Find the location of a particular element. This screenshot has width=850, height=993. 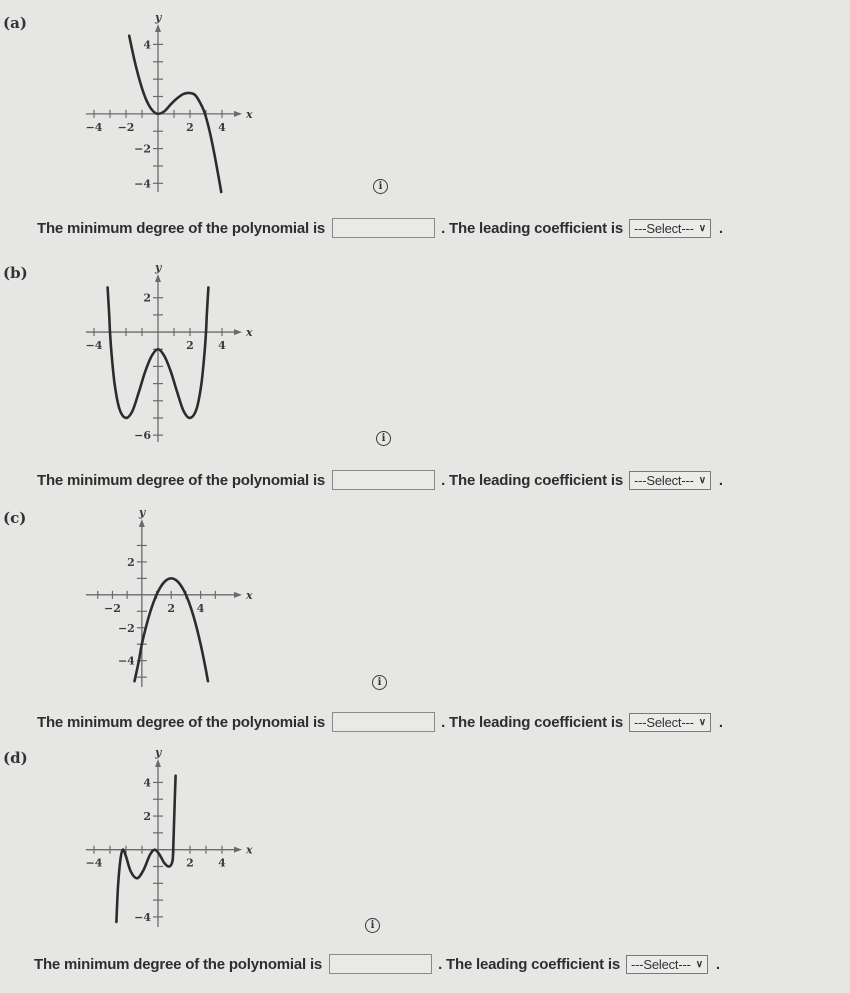

part-label: (c) is located at coordinates (15, 518).